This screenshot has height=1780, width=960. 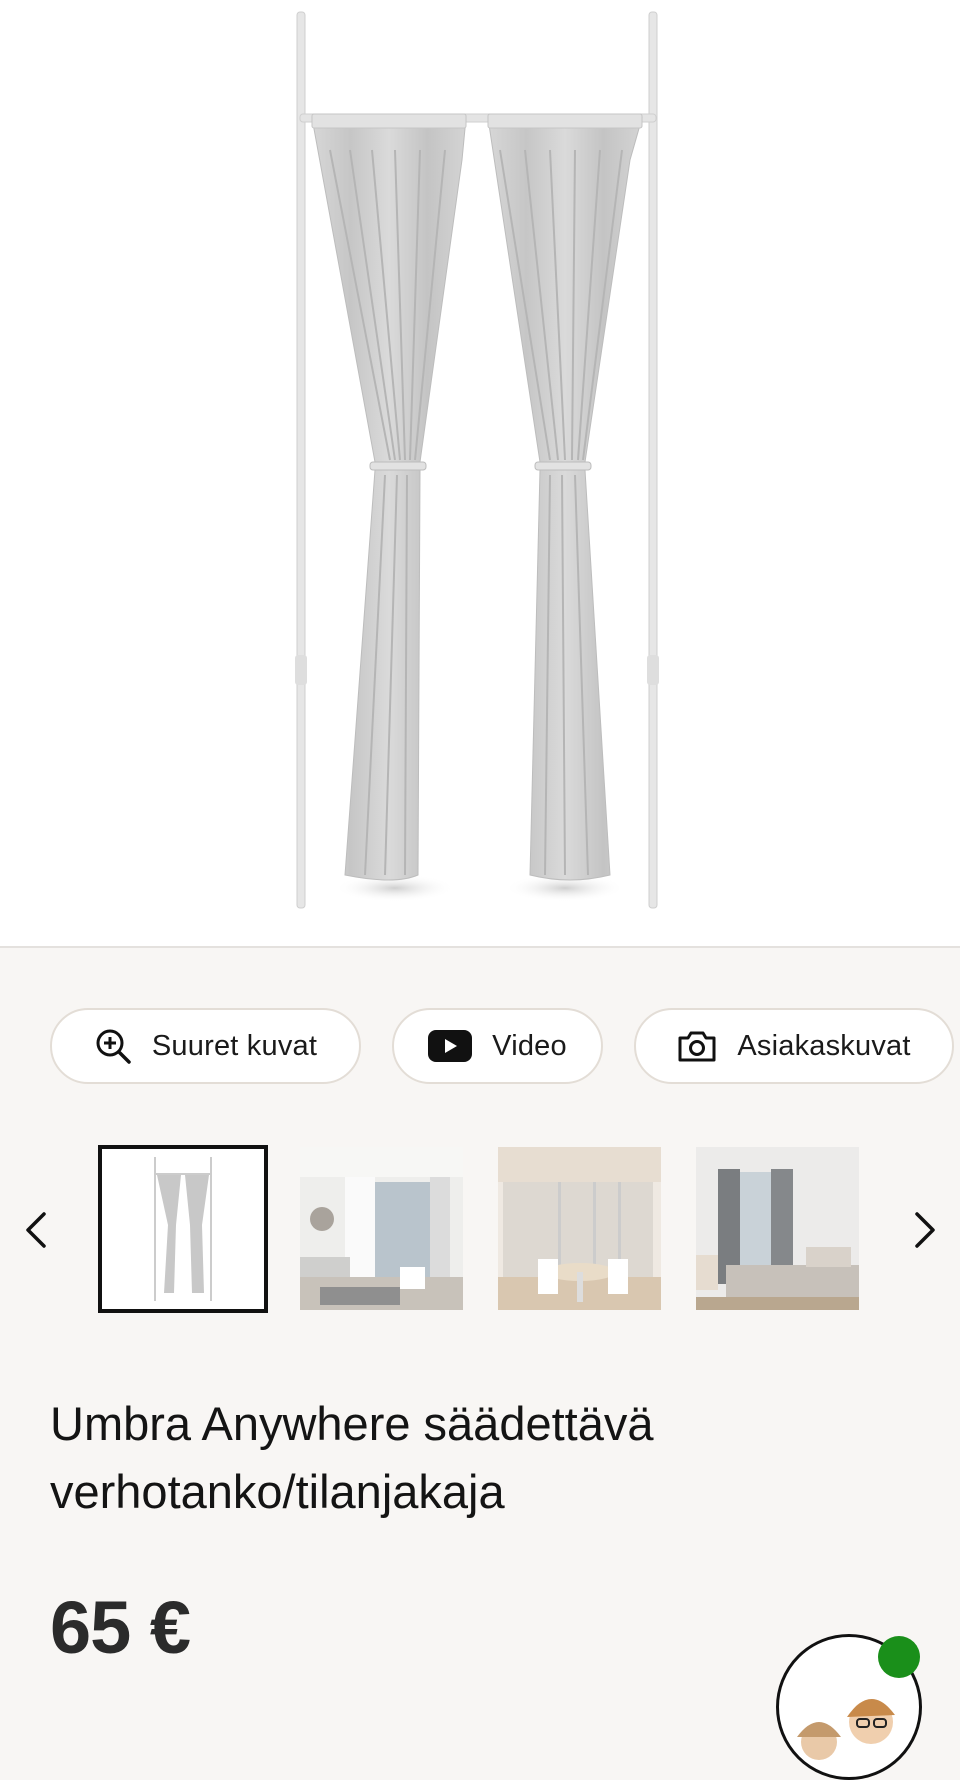 What do you see at coordinates (234, 1045) in the screenshot?
I see `large-images-label: Suuret kuvat` at bounding box center [234, 1045].